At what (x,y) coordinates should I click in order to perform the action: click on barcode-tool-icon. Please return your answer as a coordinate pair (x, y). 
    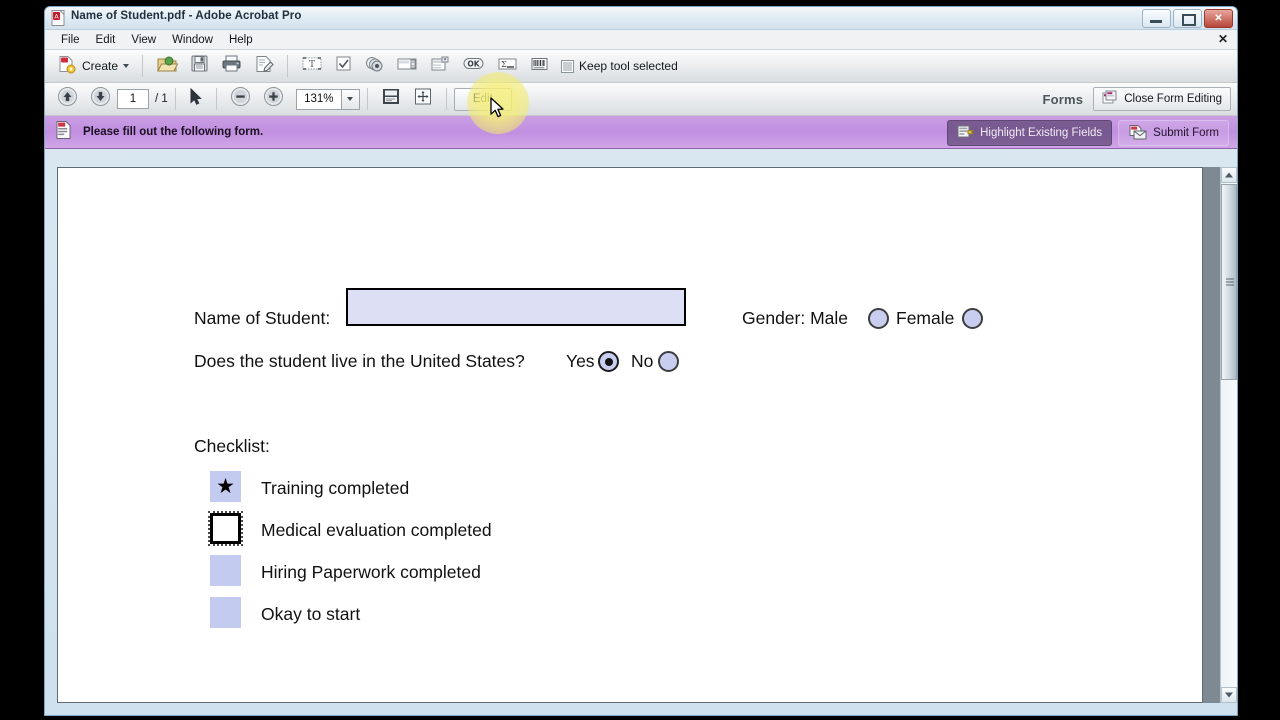
    Looking at the image, I should click on (539, 66).